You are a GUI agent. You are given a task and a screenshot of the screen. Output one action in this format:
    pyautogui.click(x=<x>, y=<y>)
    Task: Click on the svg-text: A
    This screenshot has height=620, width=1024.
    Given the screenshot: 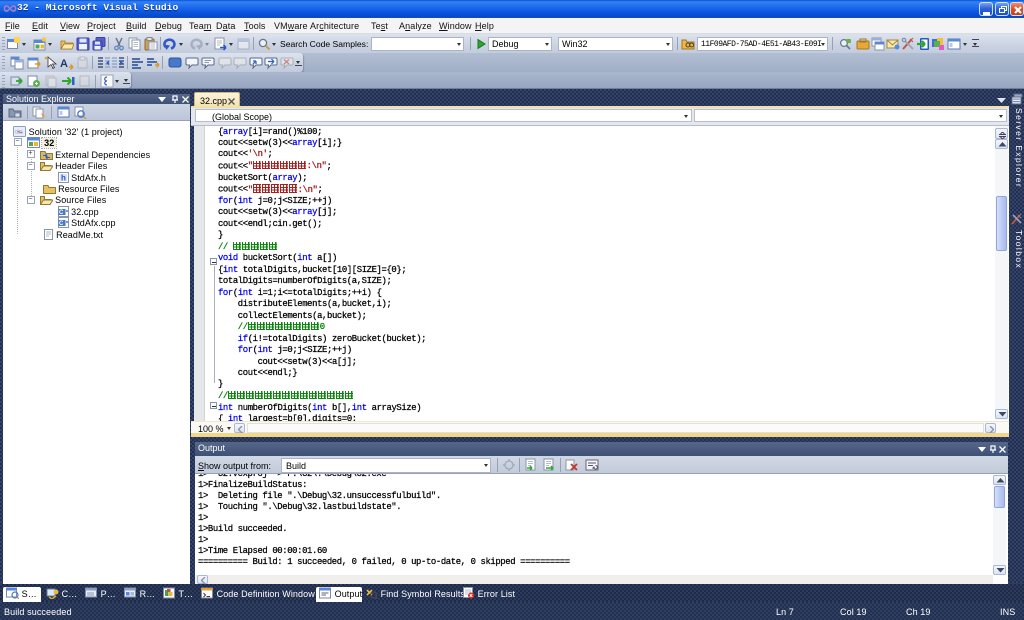 What is the action you would take?
    pyautogui.click(x=64, y=64)
    